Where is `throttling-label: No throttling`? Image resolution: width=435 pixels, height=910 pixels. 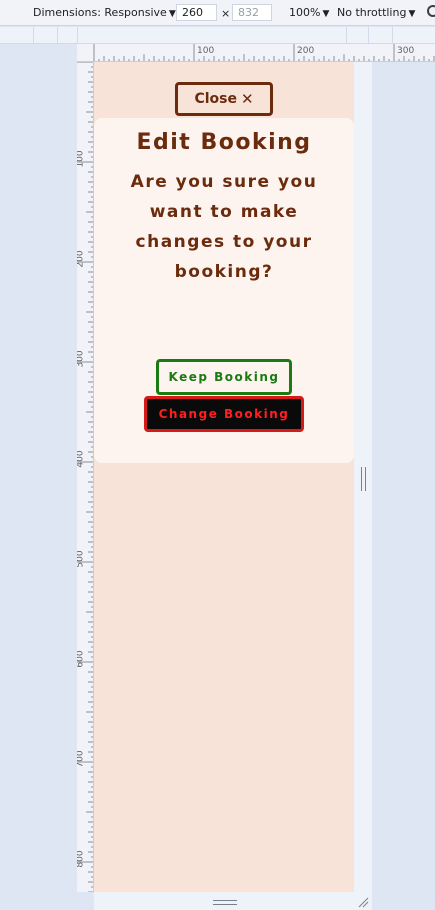 throttling-label: No throttling is located at coordinates (372, 12).